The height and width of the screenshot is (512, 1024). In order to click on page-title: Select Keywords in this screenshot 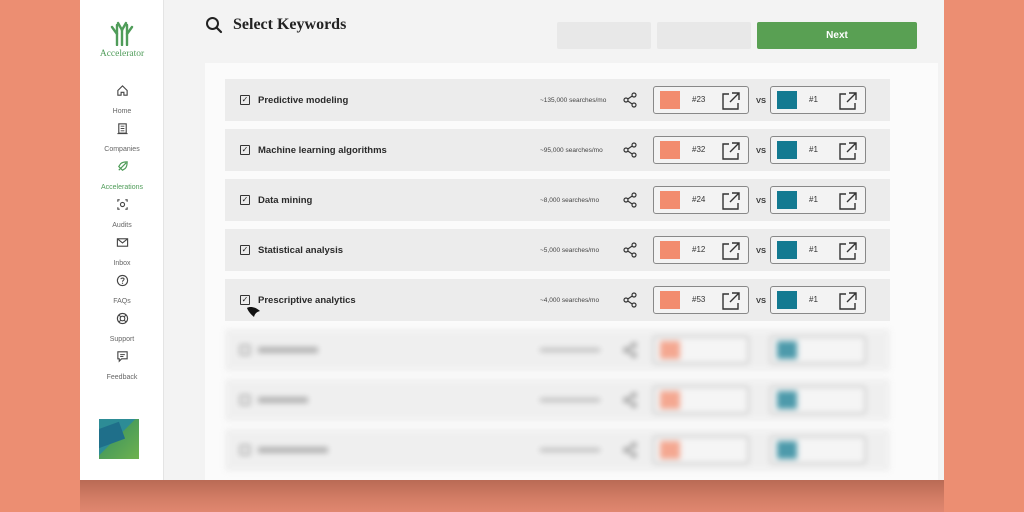, I will do `click(290, 24)`.